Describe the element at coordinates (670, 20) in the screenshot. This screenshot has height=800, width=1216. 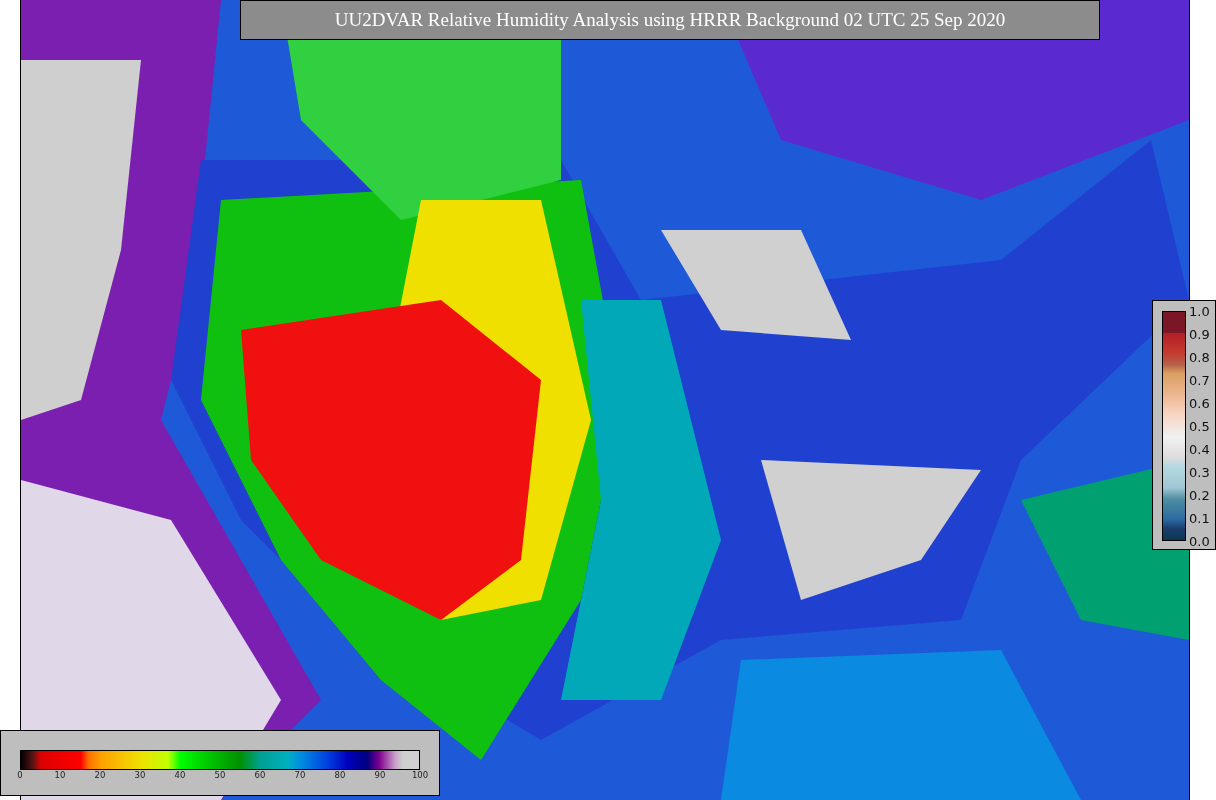
I see `map-title: UU2DVAR Relative Humidity Analysis using HRRR Background 02 UTC 25 Sep 2020` at that location.